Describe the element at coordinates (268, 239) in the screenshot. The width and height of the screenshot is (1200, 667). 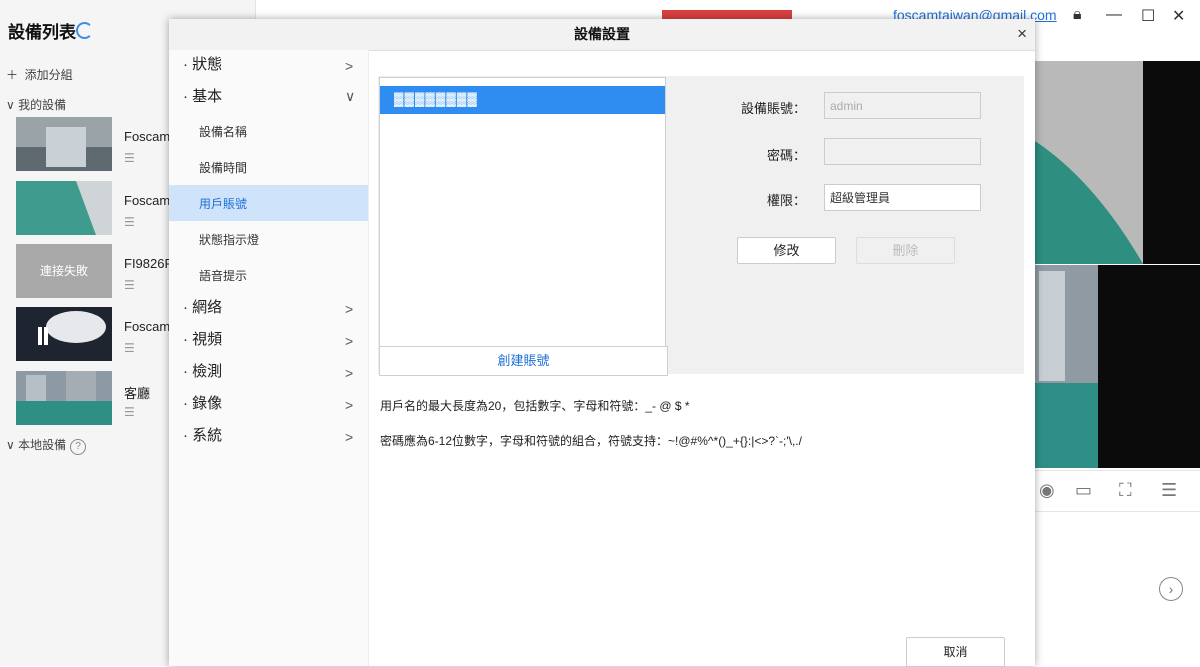
I see `submenu-status-light: 狀態指示燈` at that location.